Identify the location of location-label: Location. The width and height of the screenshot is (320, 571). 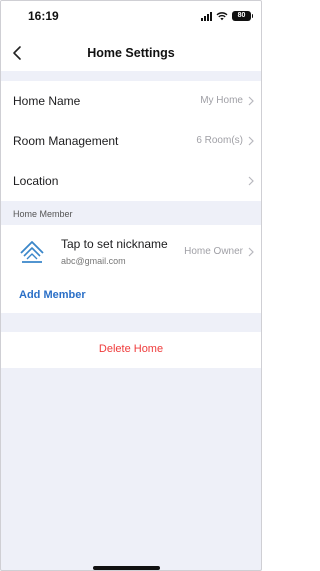
(36, 181).